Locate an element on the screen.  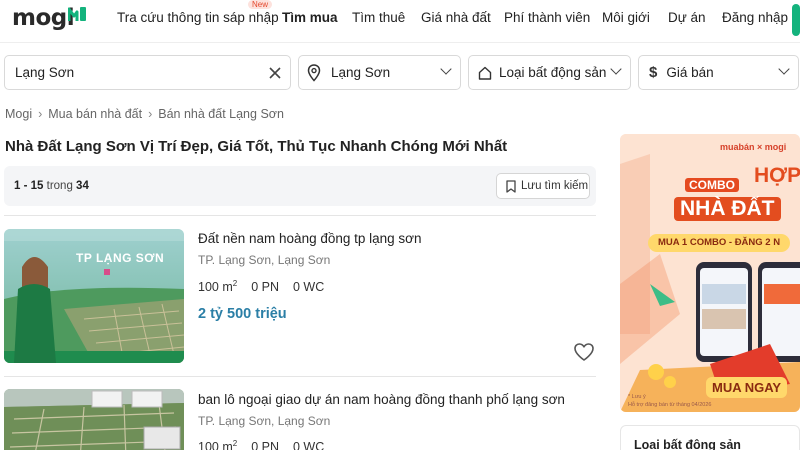
result-count: 1 - 15 trong 34 is located at coordinates (51, 186).